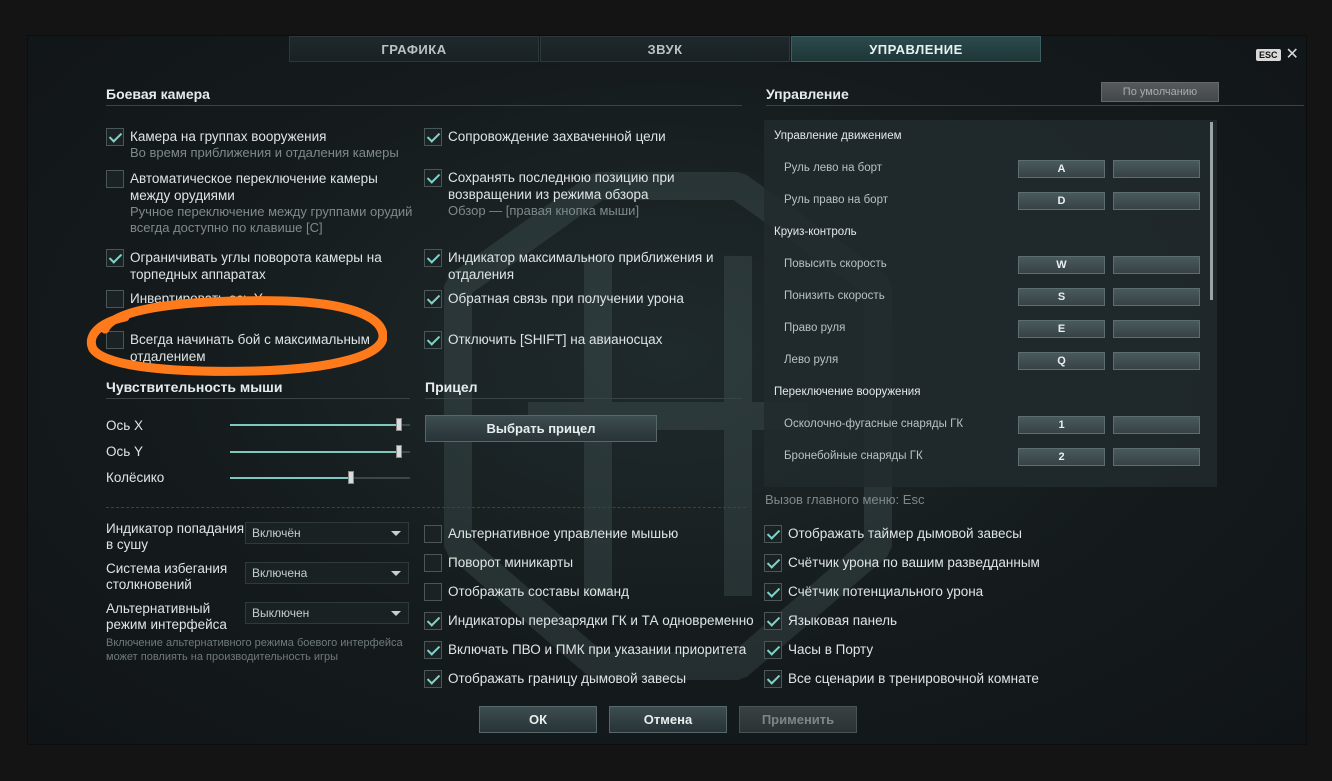 This screenshot has width=1332, height=781. Describe the element at coordinates (574, 299) in the screenshot. I see `camera-option-damage-feedback: Обратная связь при получении урона` at that location.